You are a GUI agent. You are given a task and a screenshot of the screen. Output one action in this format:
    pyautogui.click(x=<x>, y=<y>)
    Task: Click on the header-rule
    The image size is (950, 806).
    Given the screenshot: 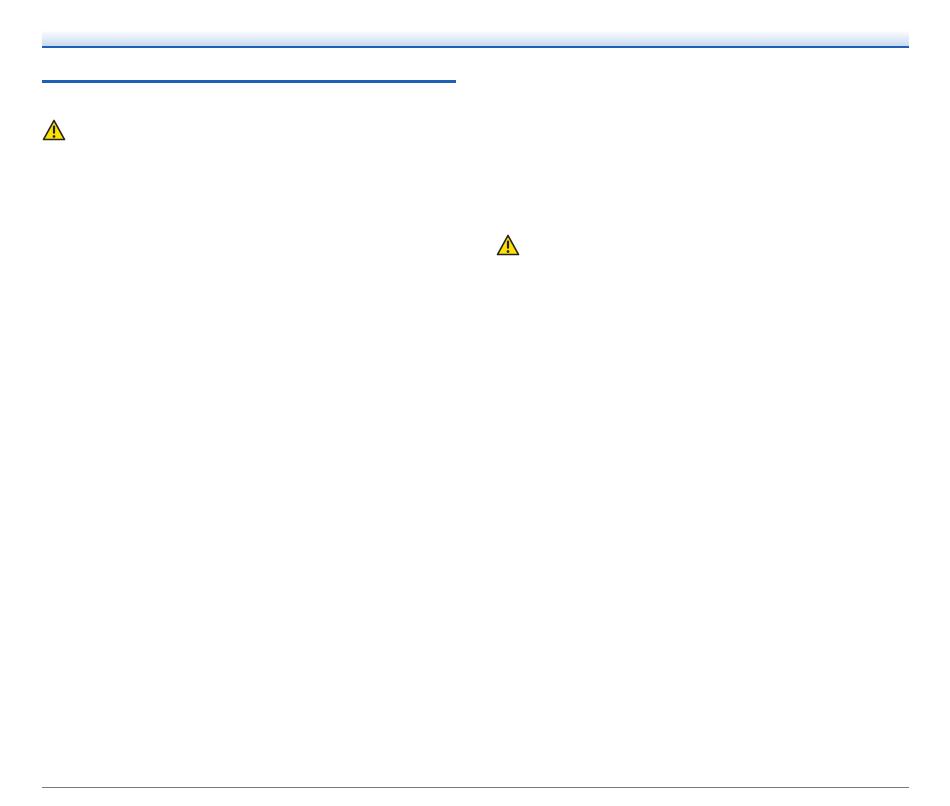 What is the action you would take?
    pyautogui.click(x=475, y=47)
    